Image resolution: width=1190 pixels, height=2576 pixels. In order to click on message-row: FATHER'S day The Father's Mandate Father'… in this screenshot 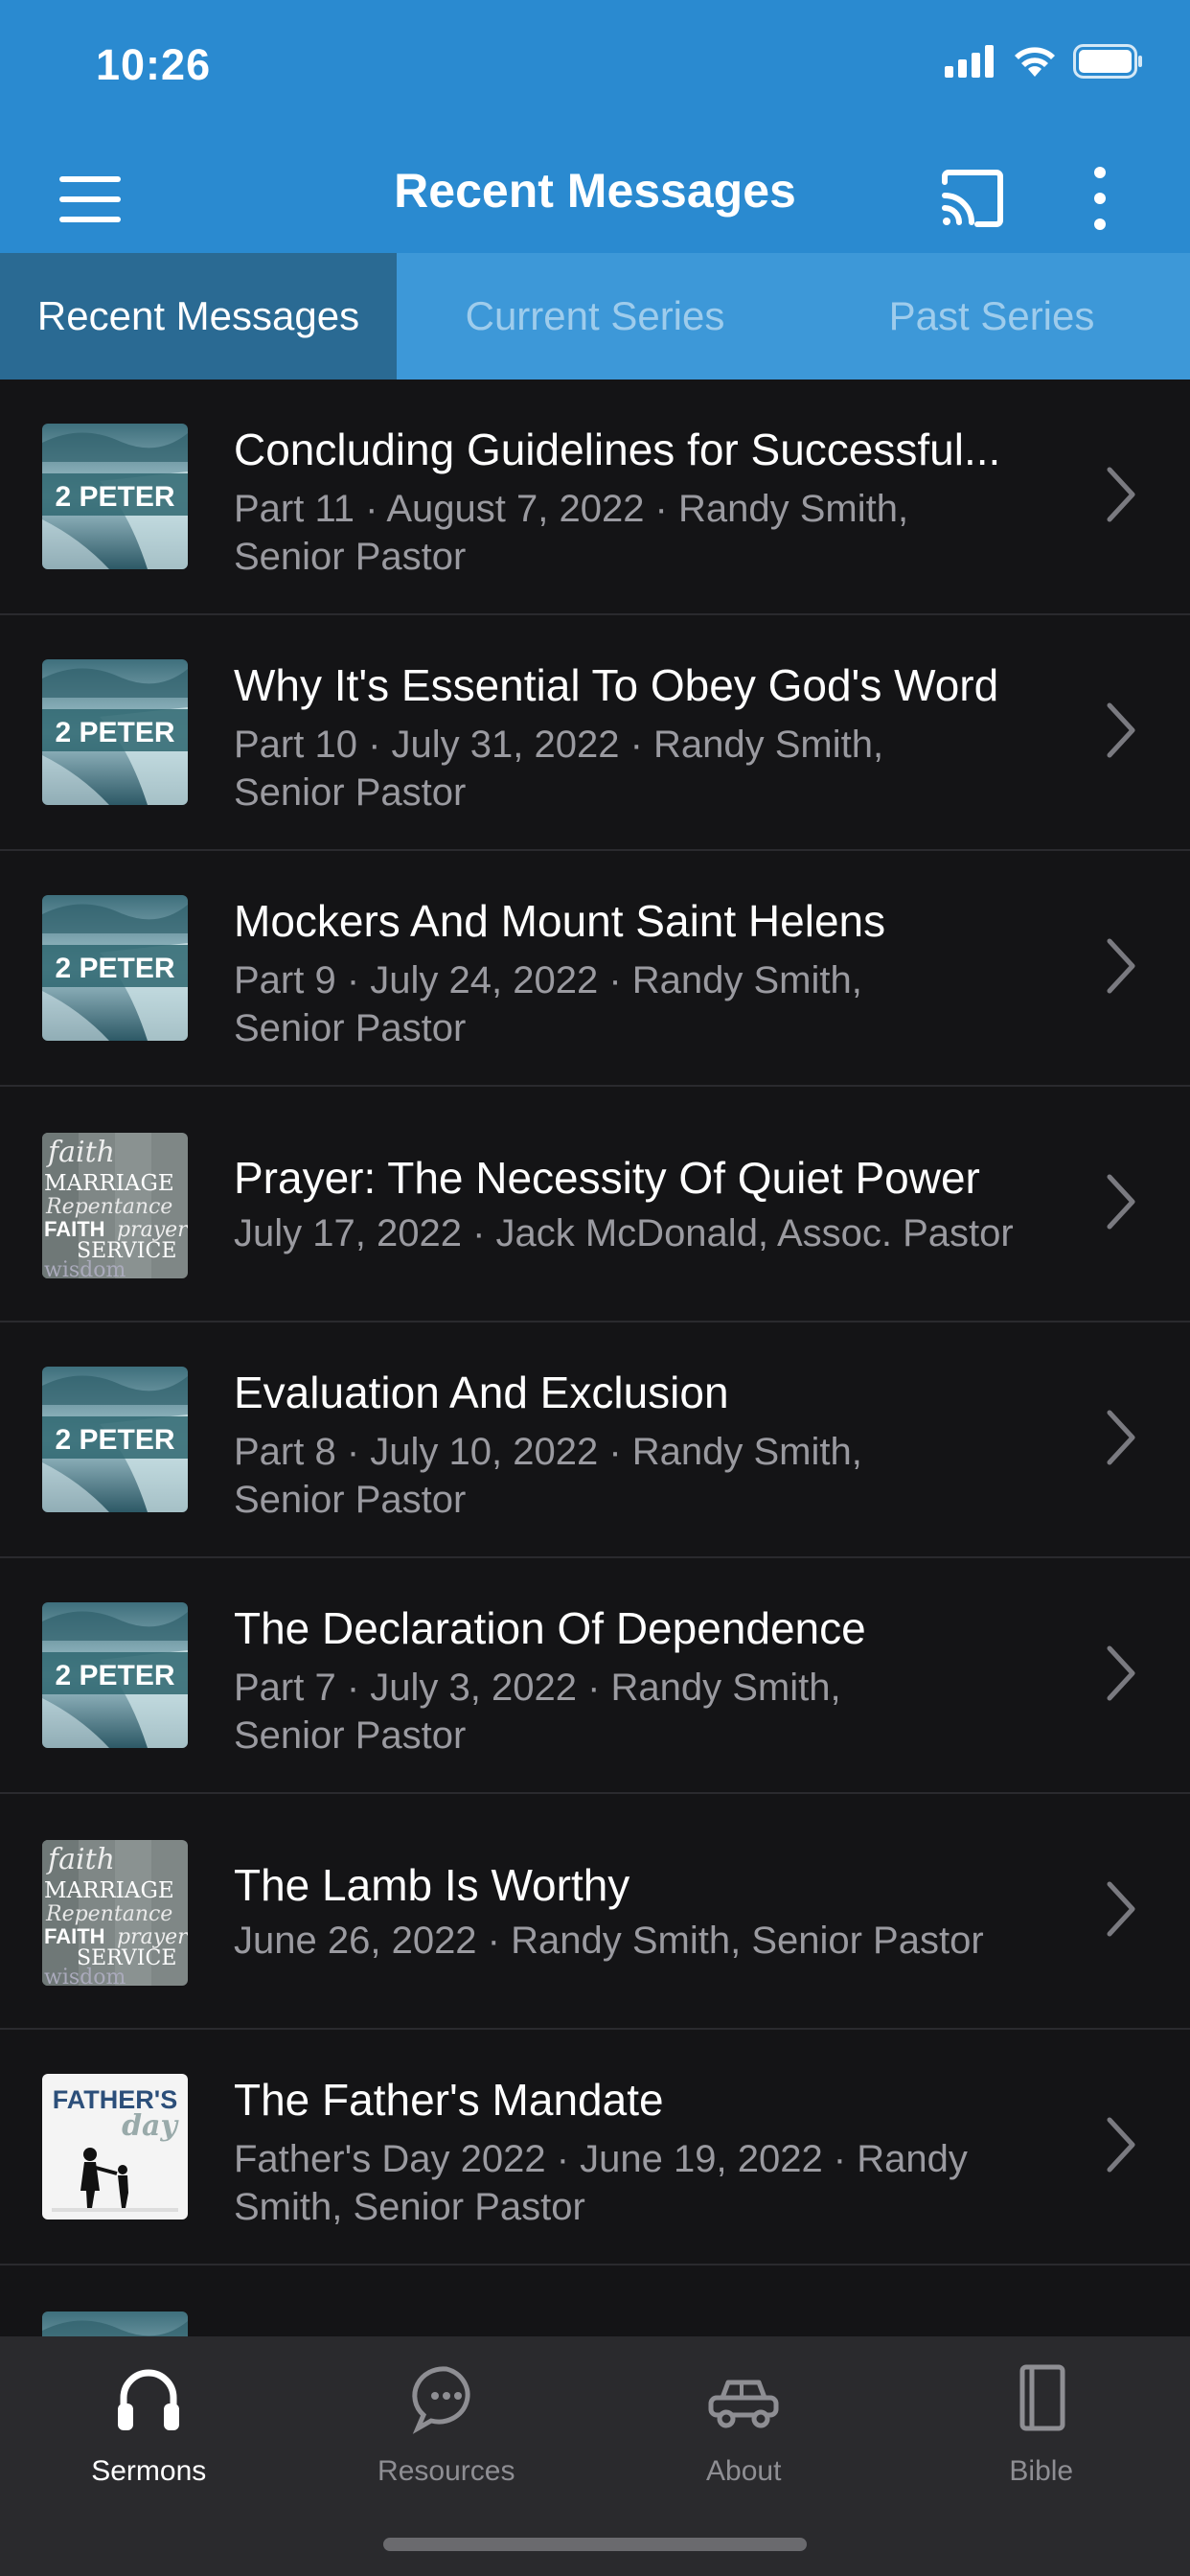, I will do `click(595, 2148)`.